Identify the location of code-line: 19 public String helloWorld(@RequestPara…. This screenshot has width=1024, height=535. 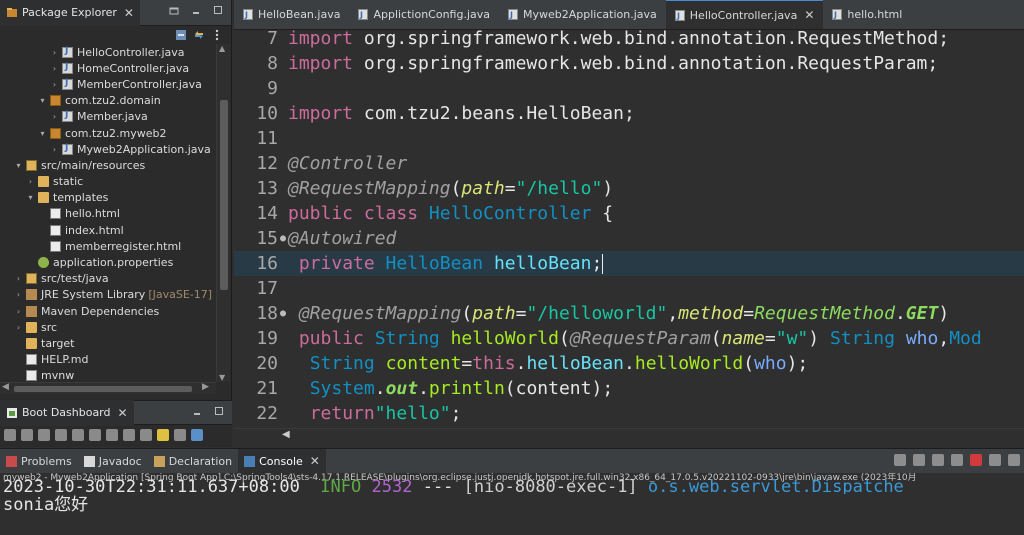
(629, 338).